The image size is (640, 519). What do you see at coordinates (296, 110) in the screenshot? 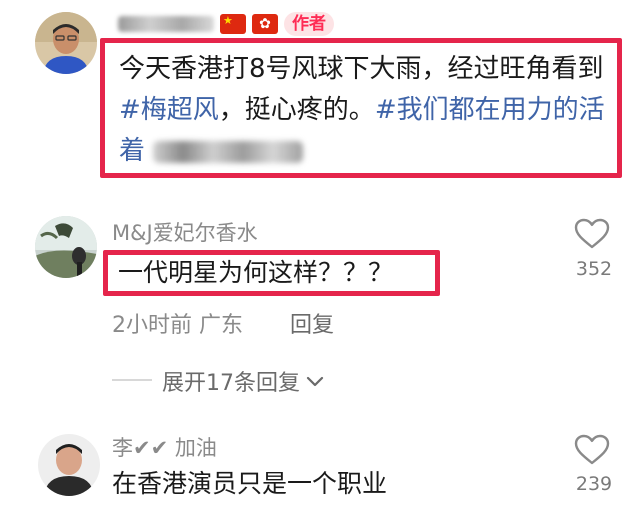
I see `comment-text-mid: ，挺心疼的。` at bounding box center [296, 110].